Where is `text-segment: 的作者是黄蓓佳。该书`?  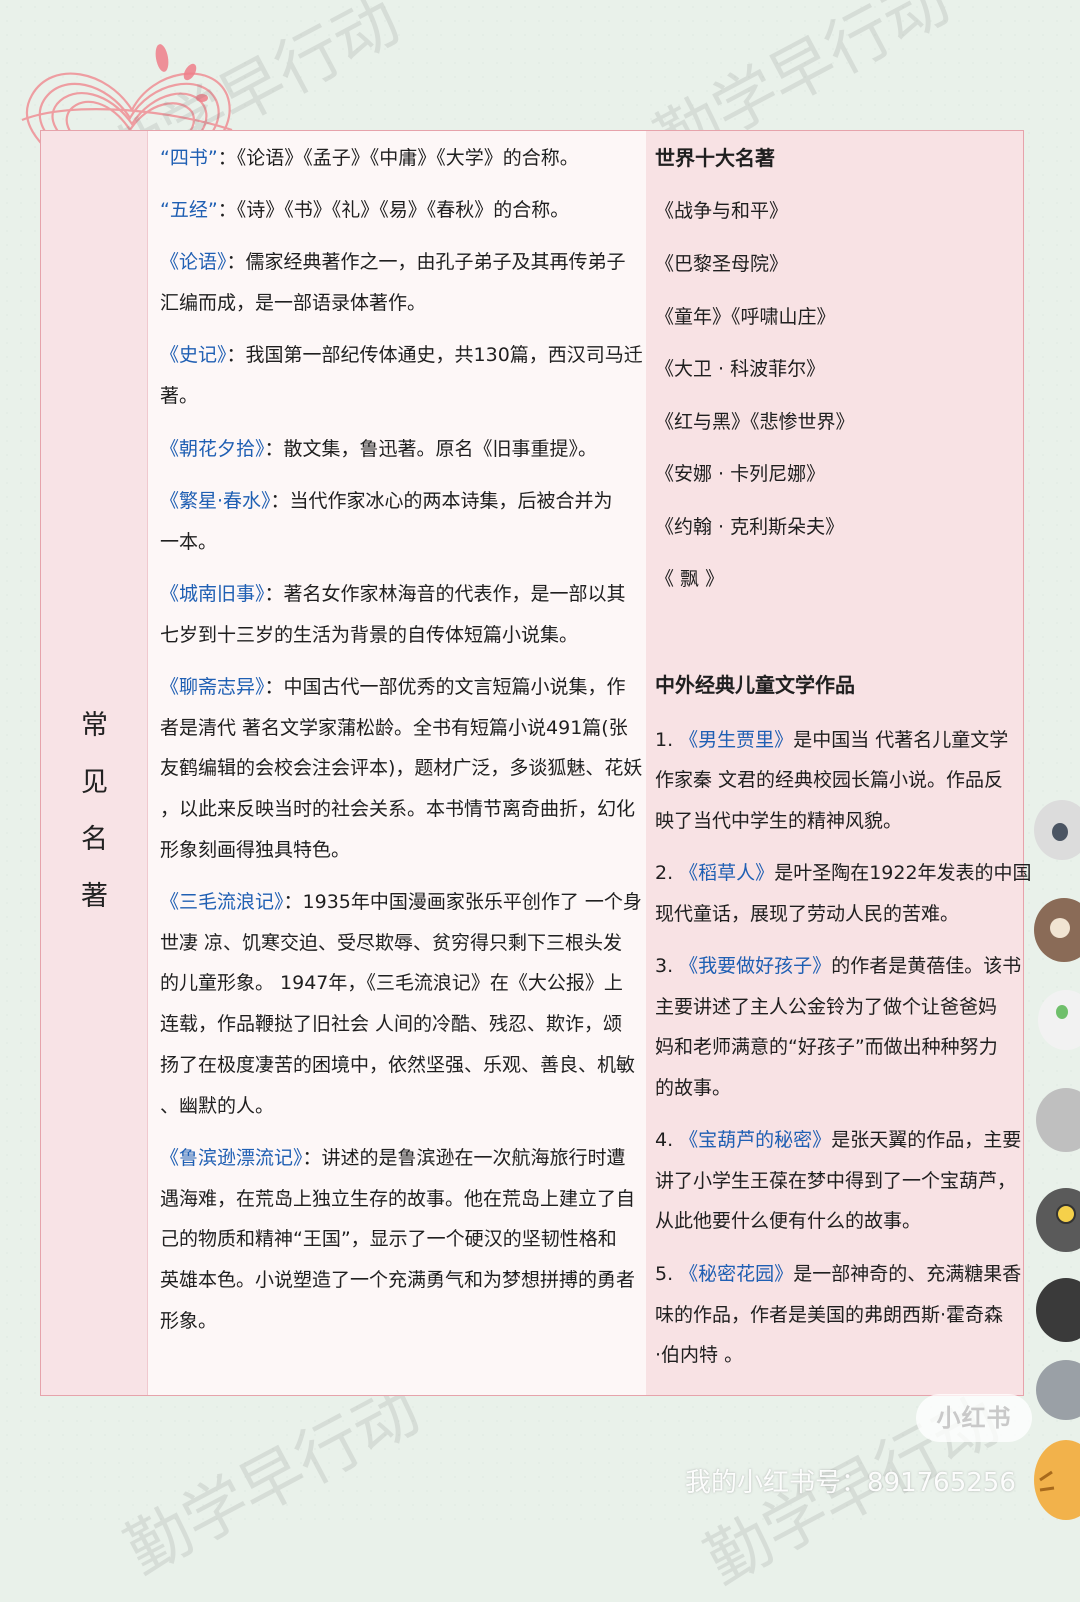
text-segment: 的作者是黄蓓佳。该书 is located at coordinates (926, 966).